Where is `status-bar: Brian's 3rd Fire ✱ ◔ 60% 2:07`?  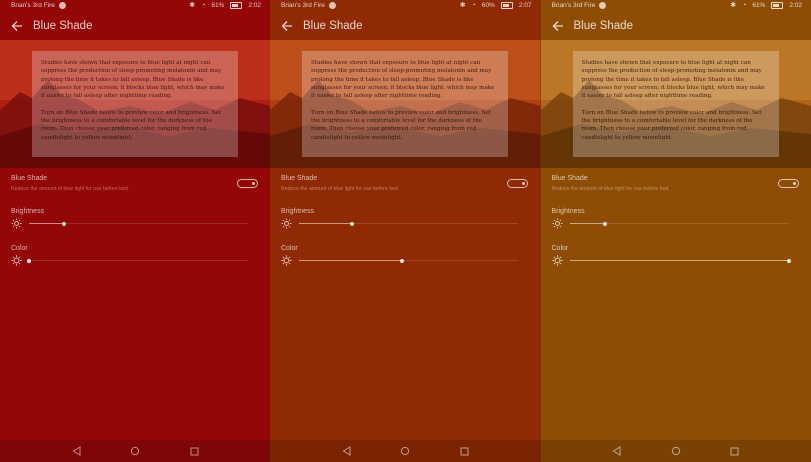 status-bar: Brian's 3rd Fire ✱ ◔ 60% 2:07 is located at coordinates (405, 5).